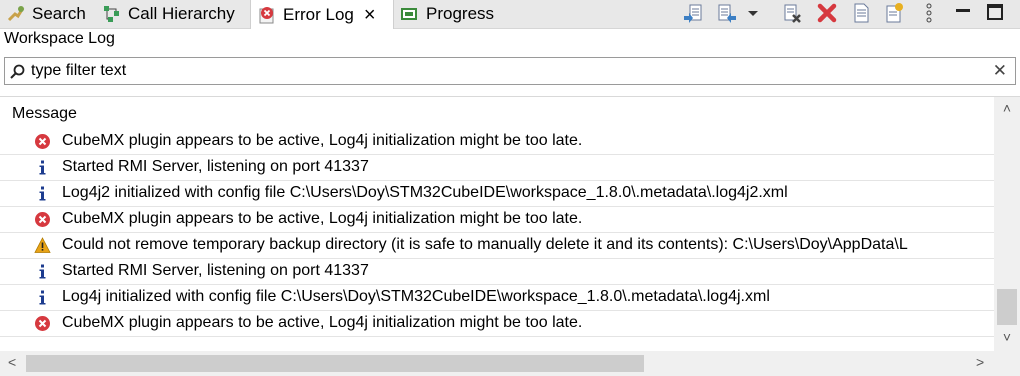 This screenshot has width=1020, height=376. I want to click on tab-call-hierarchy: Call Hierarchy, so click(168, 14).